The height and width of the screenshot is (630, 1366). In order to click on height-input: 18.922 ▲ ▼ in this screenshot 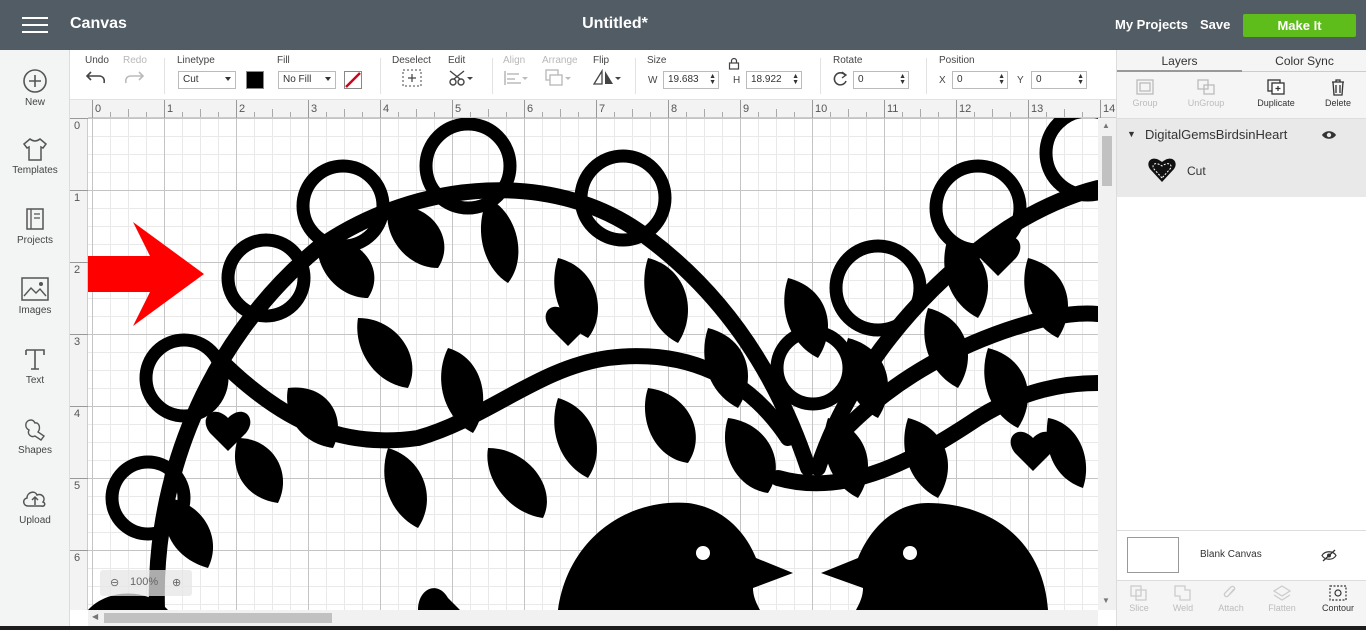, I will do `click(774, 80)`.